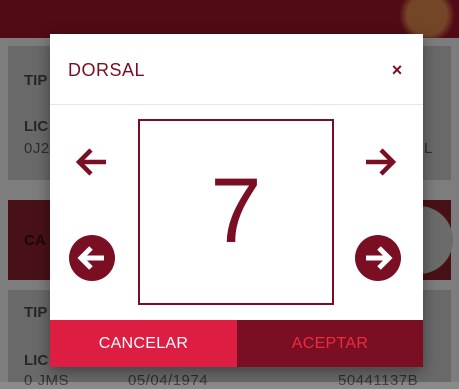 The image size is (459, 389). Describe the element at coordinates (380, 162) in the screenshot. I see `arrow-right-icon` at that location.